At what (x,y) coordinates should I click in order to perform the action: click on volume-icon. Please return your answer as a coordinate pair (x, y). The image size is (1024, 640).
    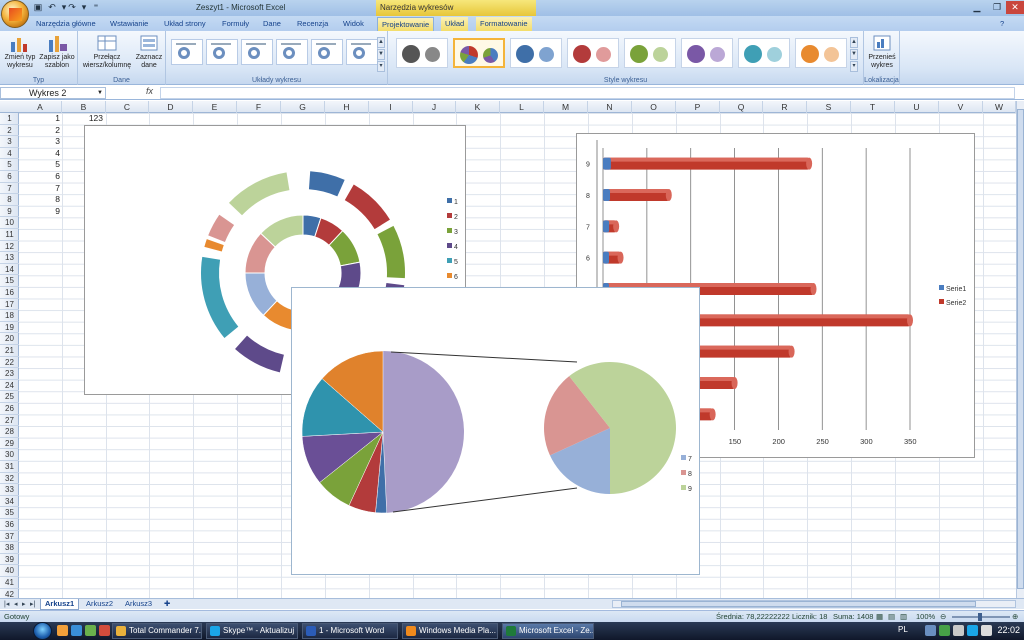
    Looking at the image, I should click on (986, 630).